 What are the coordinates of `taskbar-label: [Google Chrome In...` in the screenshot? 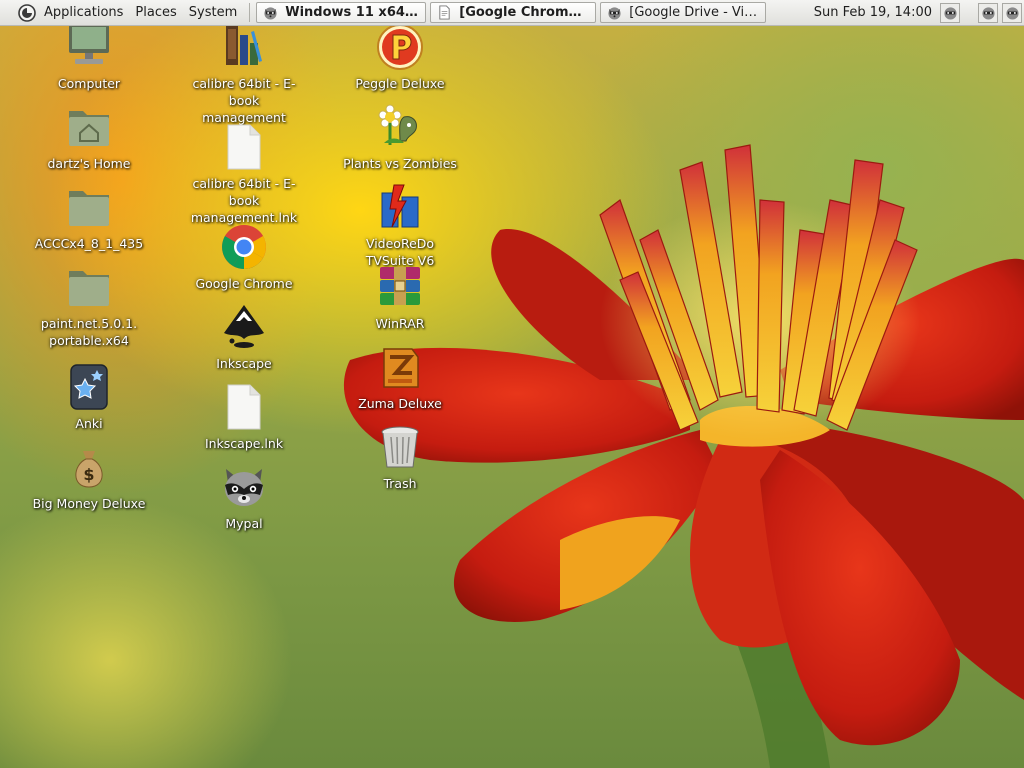 It's located at (524, 12).